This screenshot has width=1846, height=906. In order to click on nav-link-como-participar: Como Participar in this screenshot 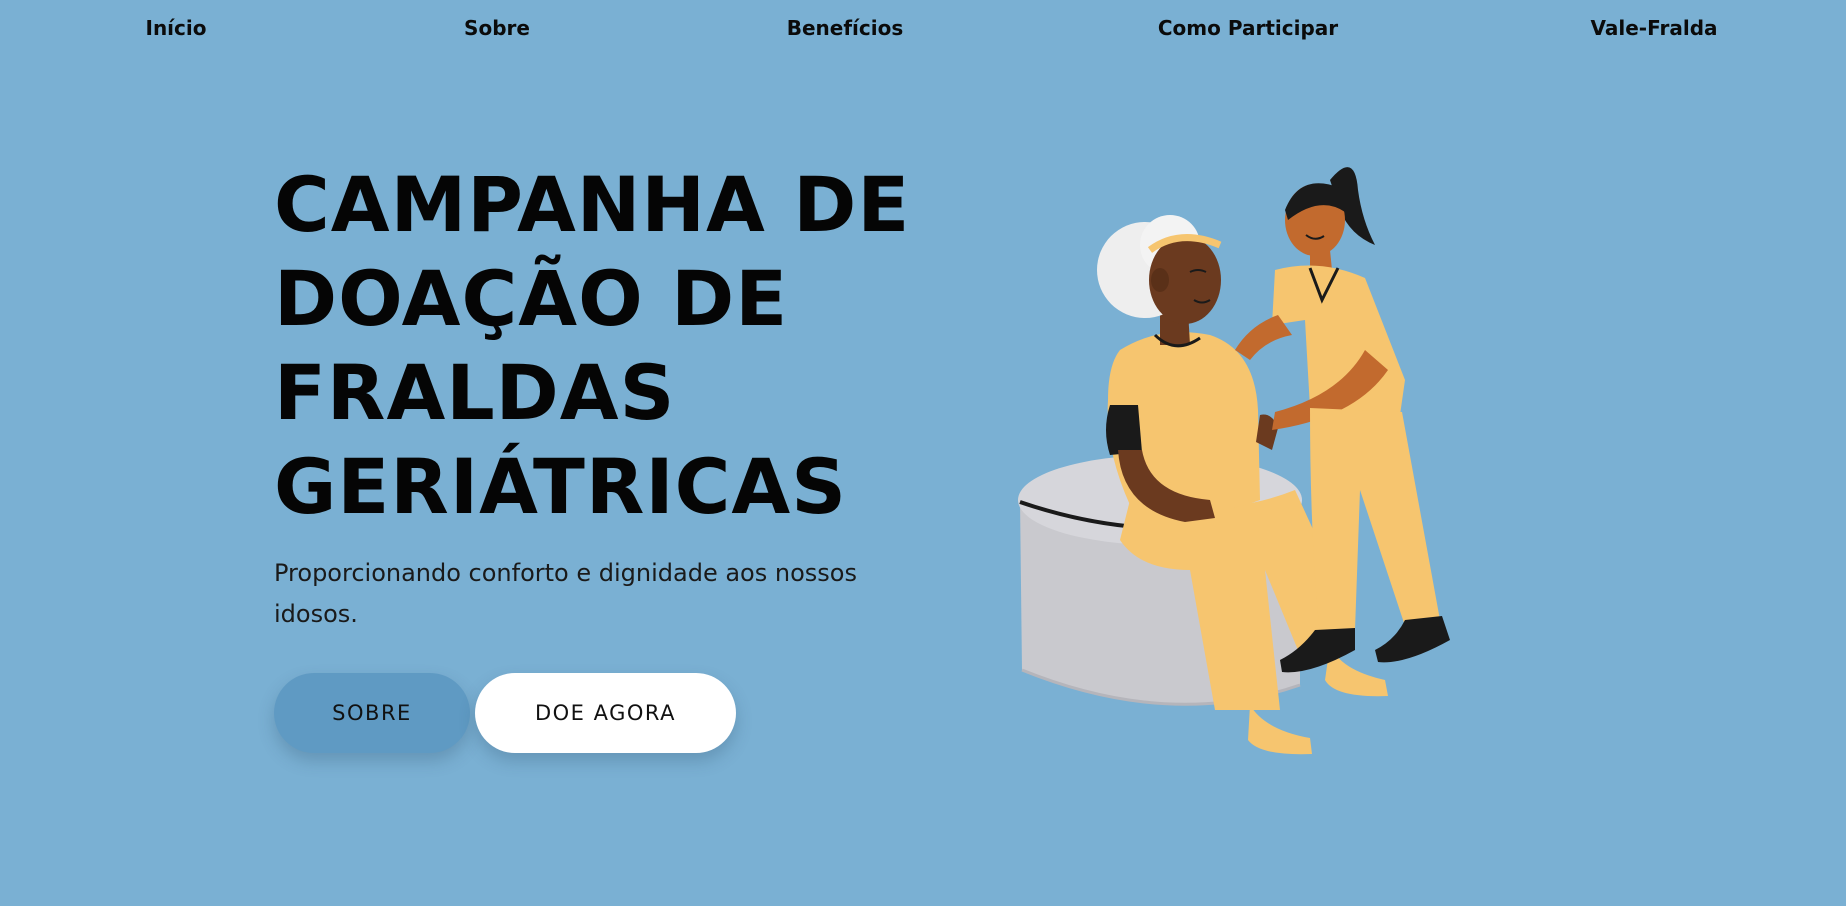, I will do `click(1248, 28)`.